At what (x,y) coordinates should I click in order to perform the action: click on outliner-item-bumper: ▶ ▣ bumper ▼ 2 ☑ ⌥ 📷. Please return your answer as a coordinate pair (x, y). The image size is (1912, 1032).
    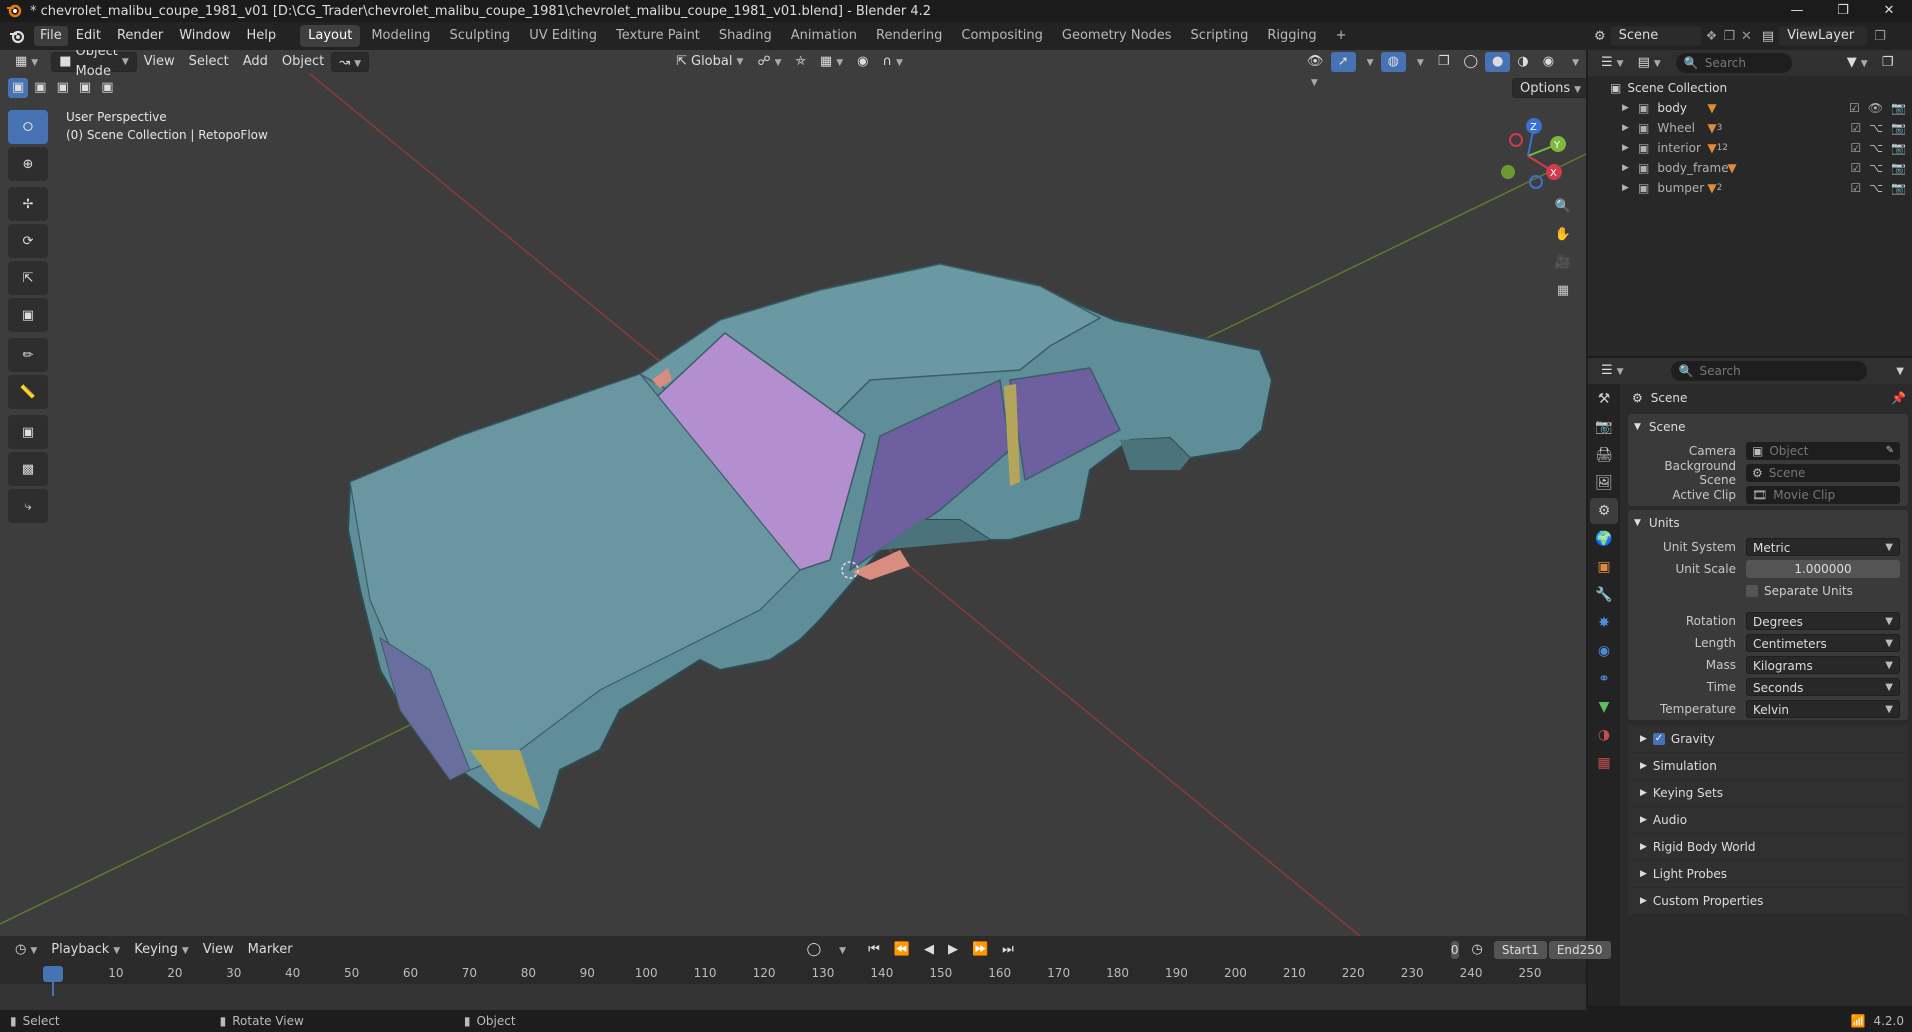
    Looking at the image, I should click on (1750, 188).